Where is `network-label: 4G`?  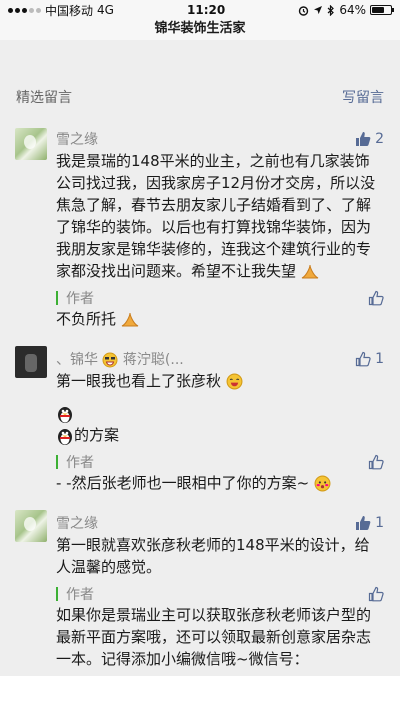
network-label: 4G is located at coordinates (105, 10).